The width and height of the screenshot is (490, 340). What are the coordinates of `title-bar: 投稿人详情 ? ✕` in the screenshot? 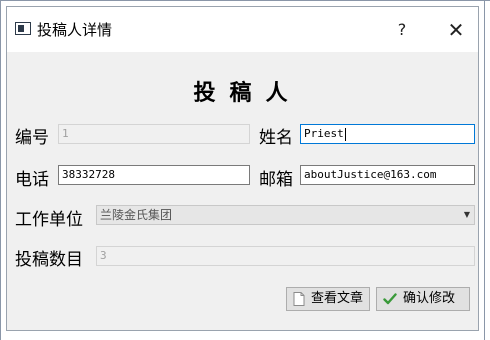 It's located at (242, 29).